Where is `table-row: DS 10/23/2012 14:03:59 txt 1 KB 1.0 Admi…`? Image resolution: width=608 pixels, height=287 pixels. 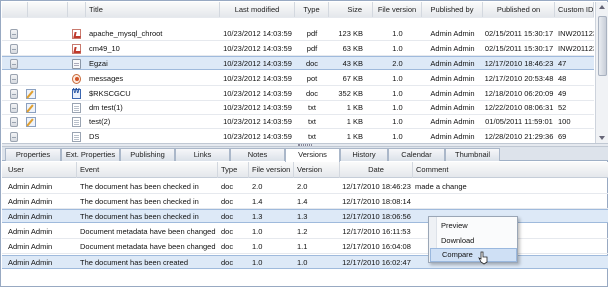
table-row: DS 10/23/2012 14:03:59 txt 1 KB 1.0 Admi… is located at coordinates (298, 136).